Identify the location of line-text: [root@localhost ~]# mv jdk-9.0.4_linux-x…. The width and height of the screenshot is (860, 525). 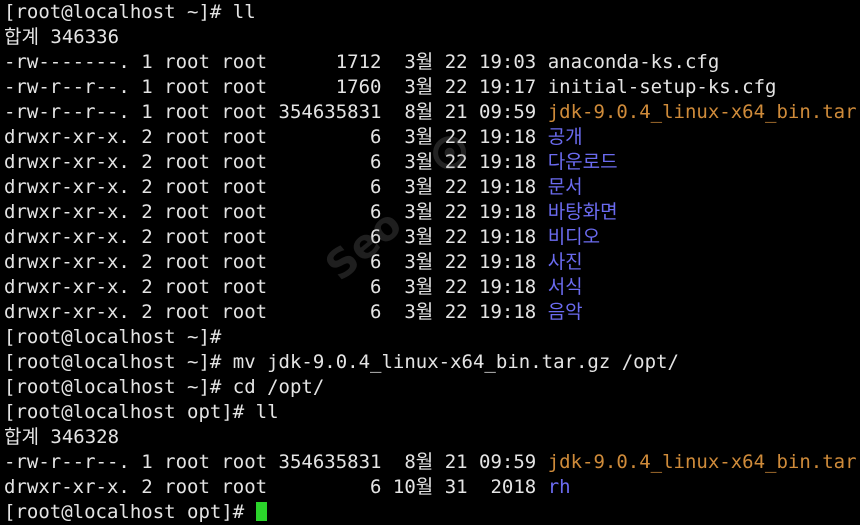
(341, 362).